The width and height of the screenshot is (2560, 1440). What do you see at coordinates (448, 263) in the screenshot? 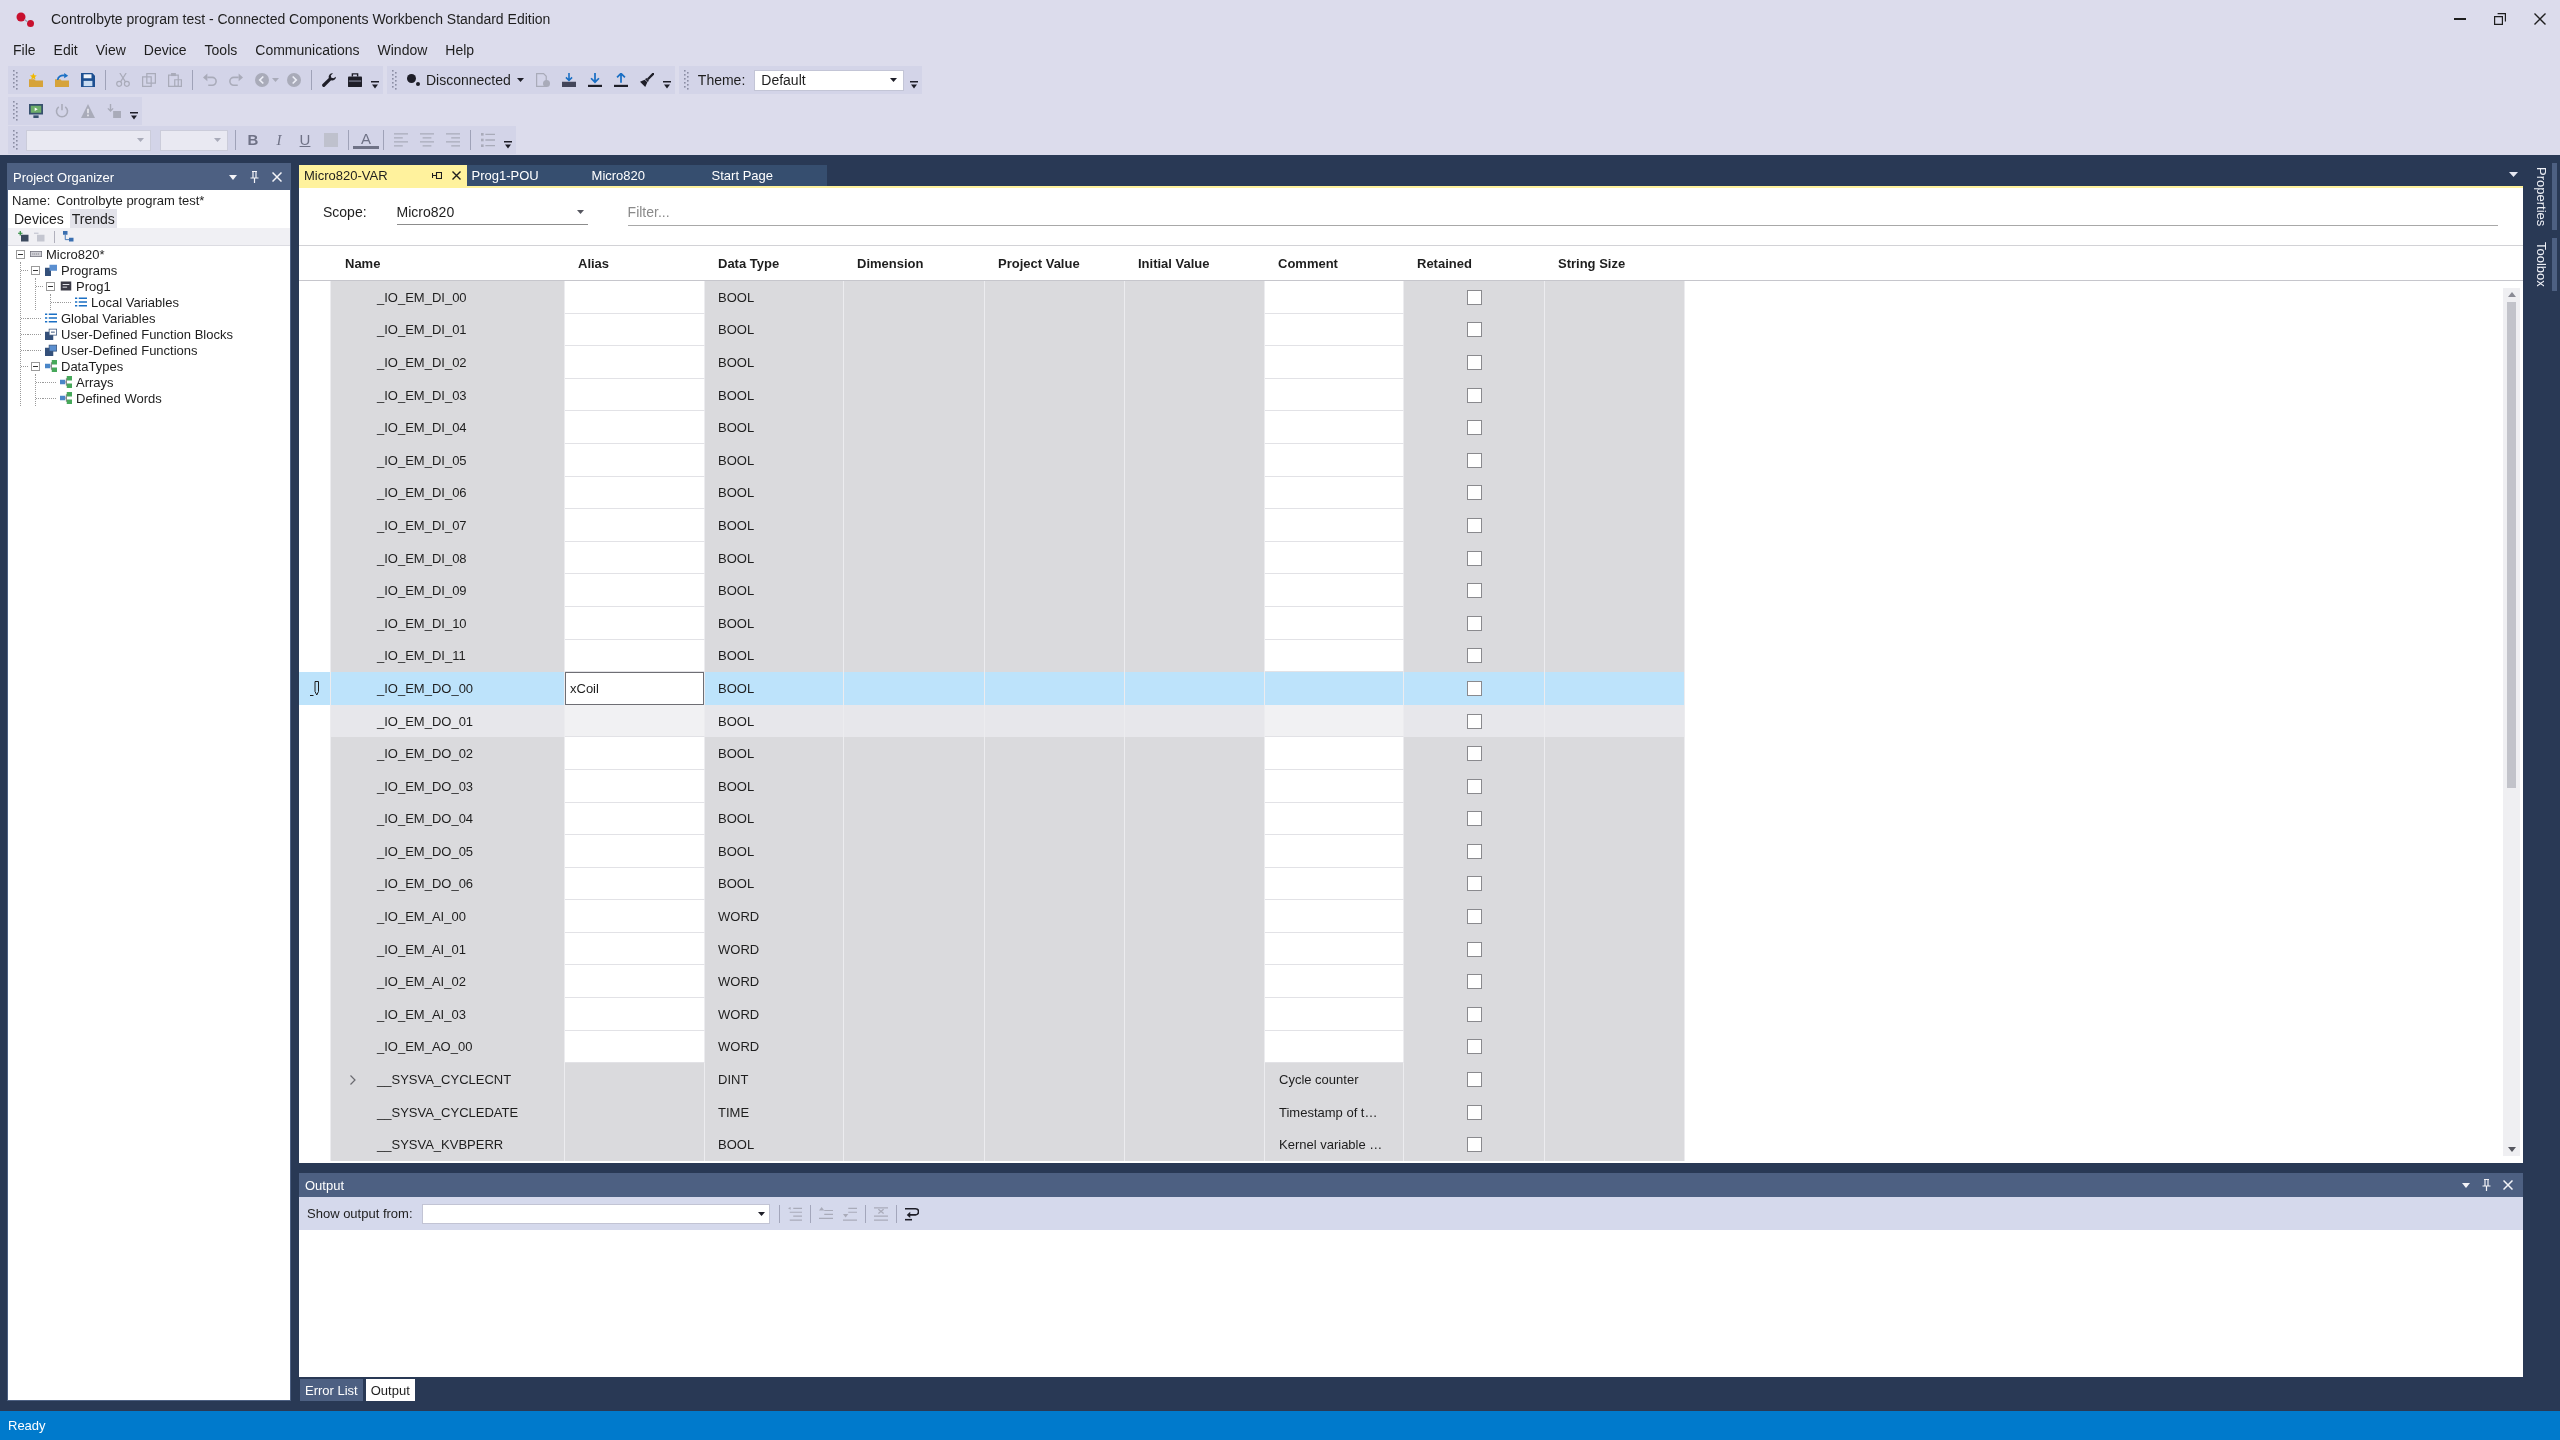
I see `column-header: Name` at bounding box center [448, 263].